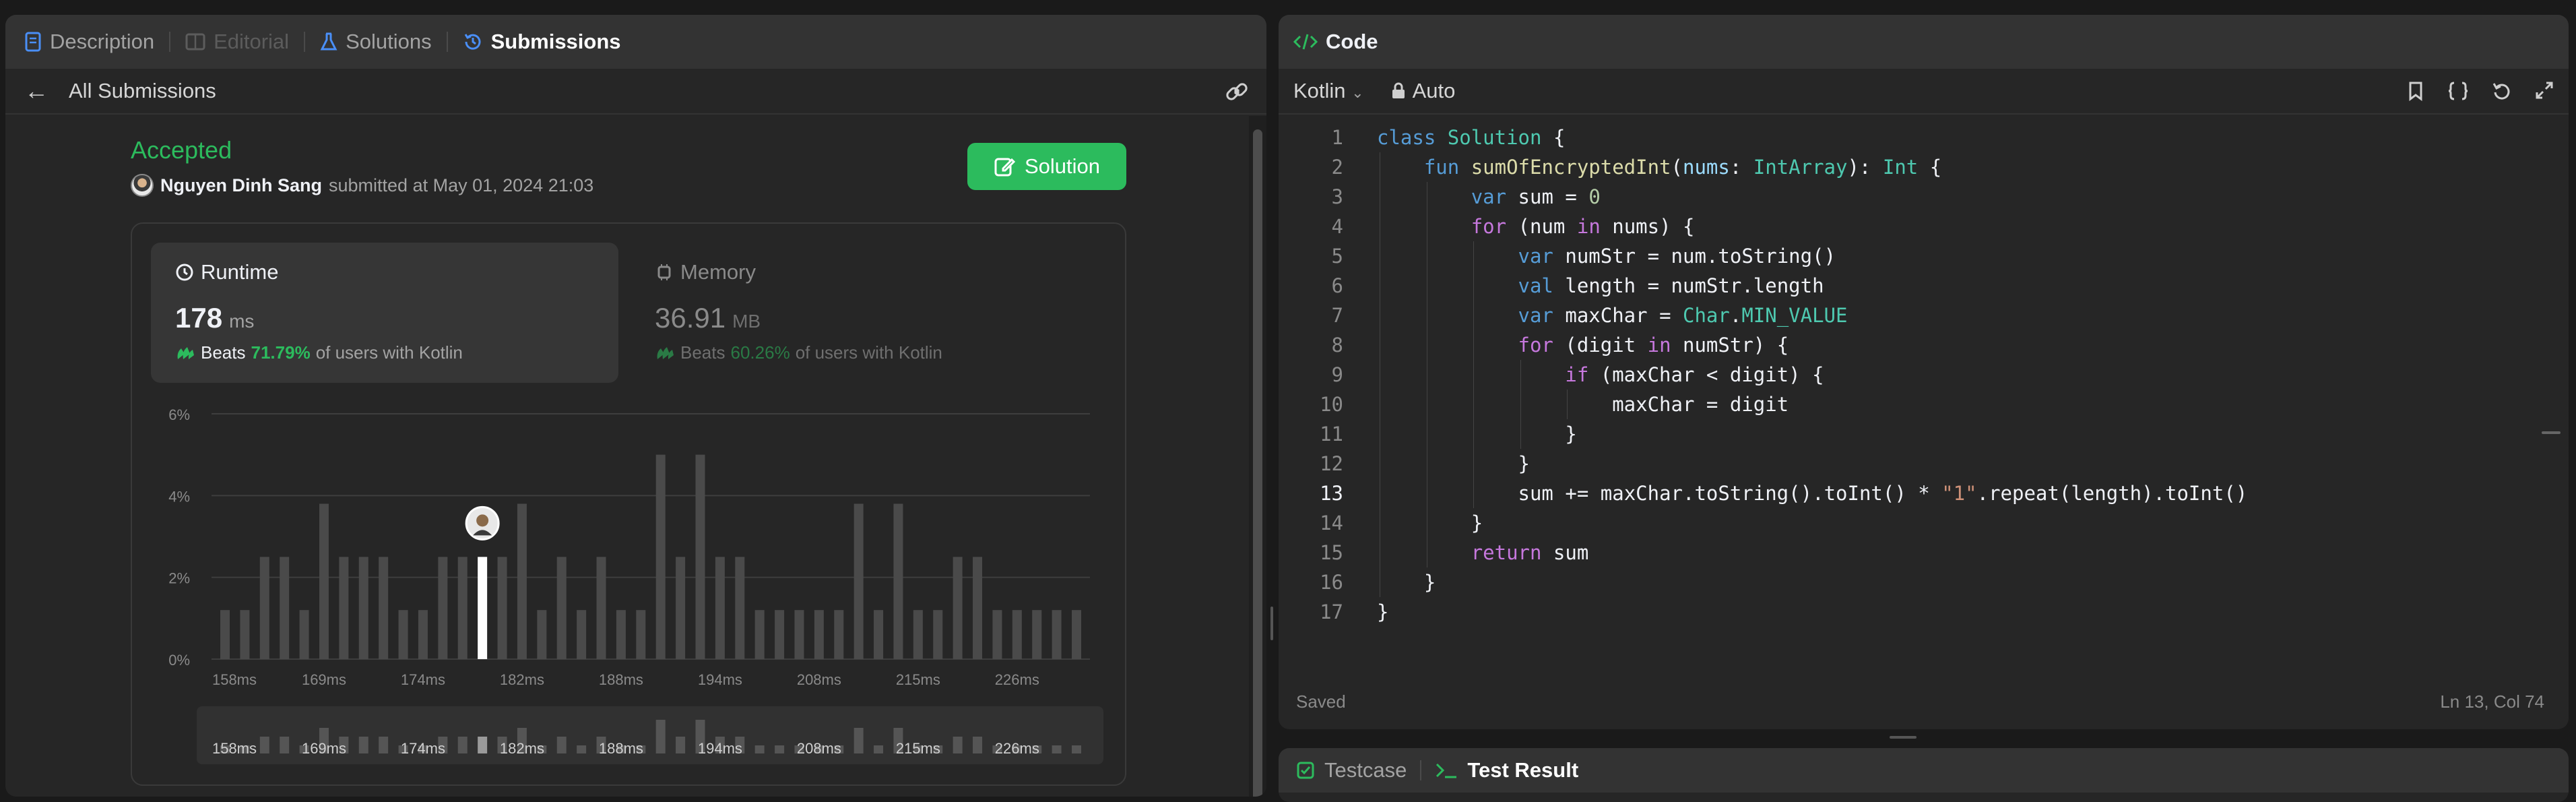 This screenshot has height=802, width=2576. Describe the element at coordinates (1924, 405) in the screenshot. I see `code-line: 10 maxChar = digit` at that location.